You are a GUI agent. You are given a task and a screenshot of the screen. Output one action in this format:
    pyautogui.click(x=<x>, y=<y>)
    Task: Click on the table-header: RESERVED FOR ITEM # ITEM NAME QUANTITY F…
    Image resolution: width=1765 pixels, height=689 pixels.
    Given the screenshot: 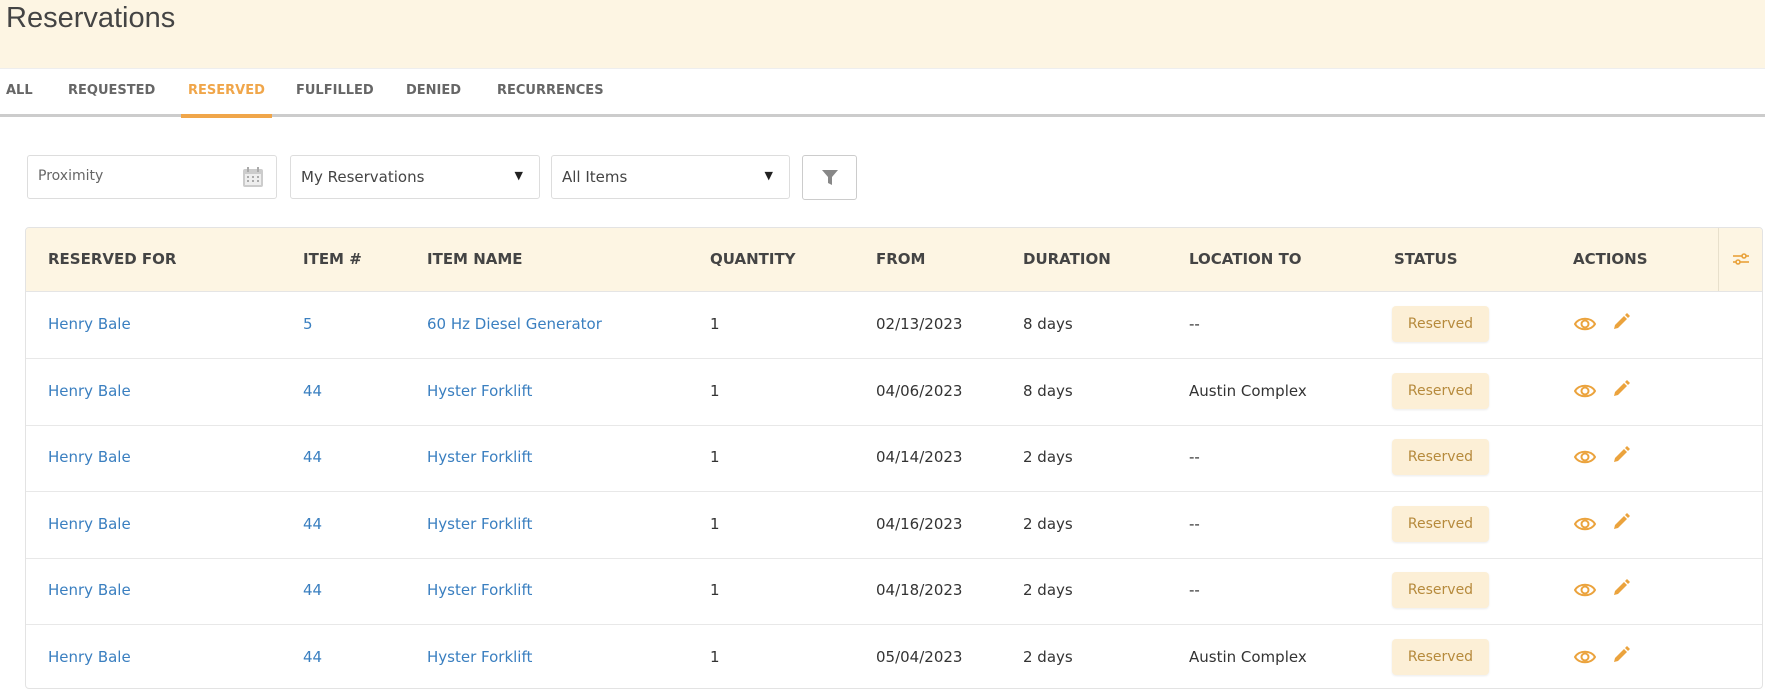 What is the action you would take?
    pyautogui.click(x=894, y=260)
    